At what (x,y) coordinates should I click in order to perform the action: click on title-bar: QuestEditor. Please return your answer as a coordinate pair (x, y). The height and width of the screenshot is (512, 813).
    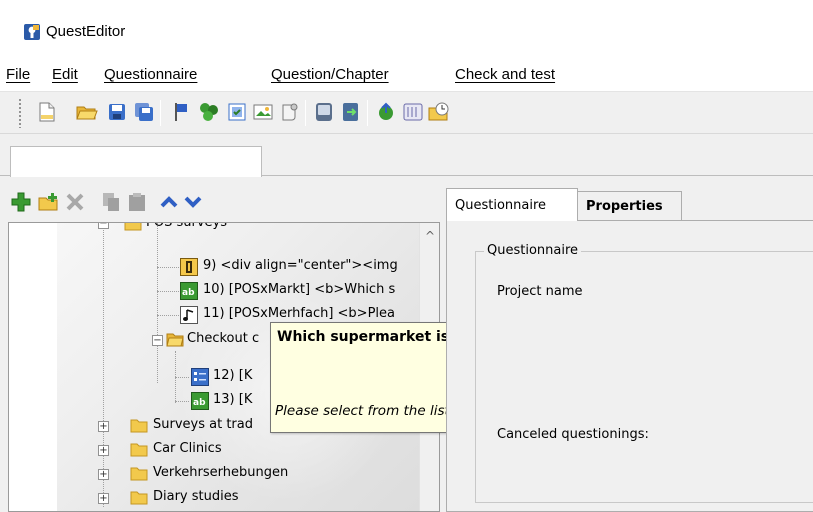
    Looking at the image, I should click on (406, 29).